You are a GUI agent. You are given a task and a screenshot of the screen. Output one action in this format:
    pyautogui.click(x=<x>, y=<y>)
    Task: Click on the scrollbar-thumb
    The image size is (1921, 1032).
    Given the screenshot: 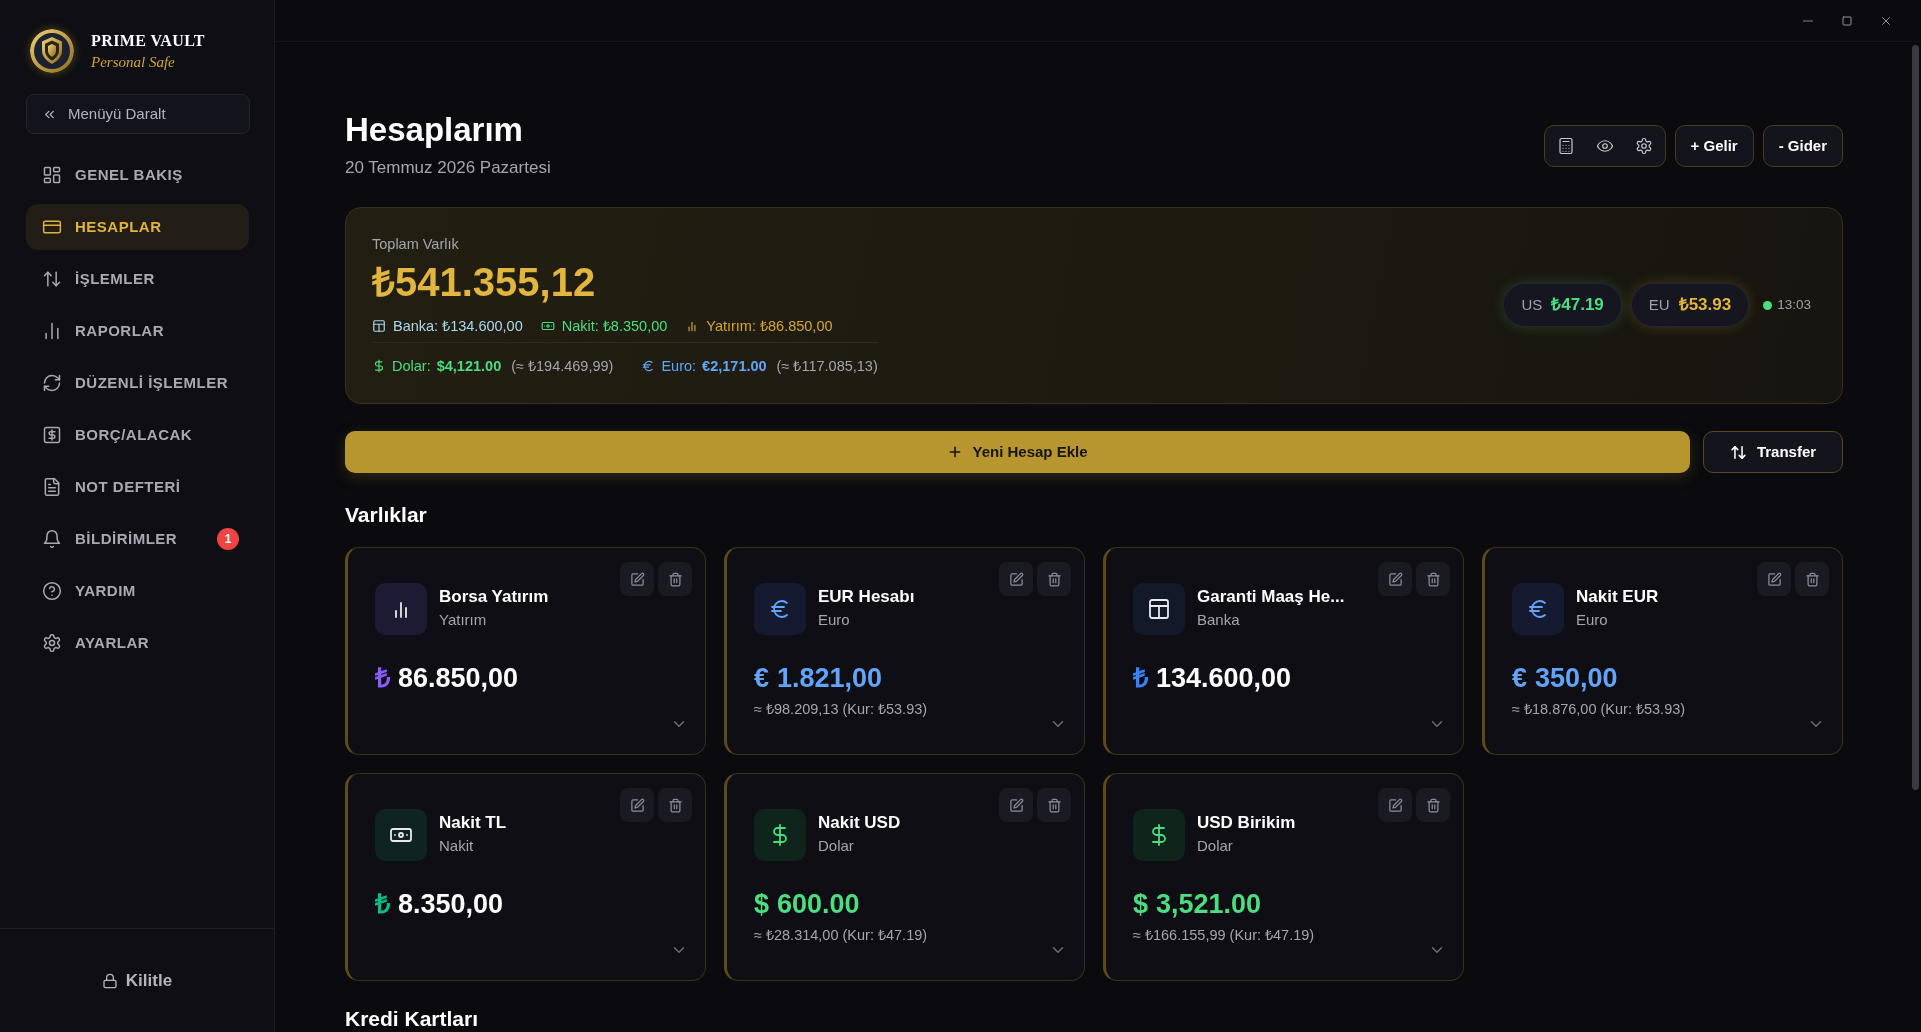 What is the action you would take?
    pyautogui.click(x=1915, y=417)
    